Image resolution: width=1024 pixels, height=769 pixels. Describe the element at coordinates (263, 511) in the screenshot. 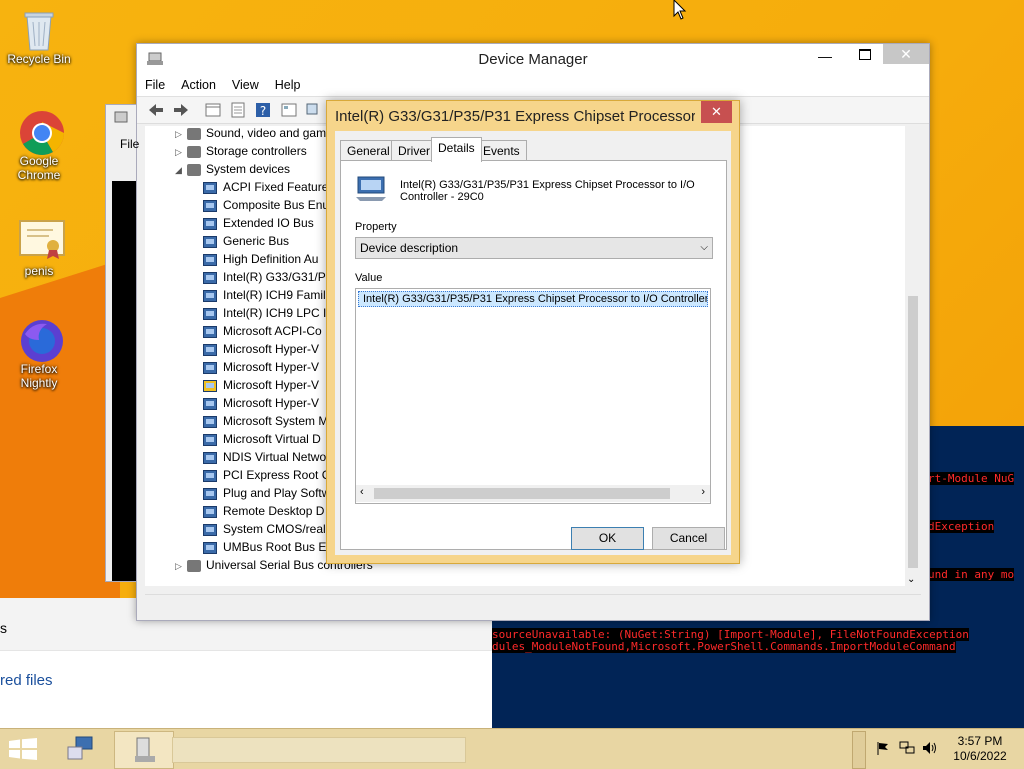

I see `tree-device: Remote Desktop D` at that location.